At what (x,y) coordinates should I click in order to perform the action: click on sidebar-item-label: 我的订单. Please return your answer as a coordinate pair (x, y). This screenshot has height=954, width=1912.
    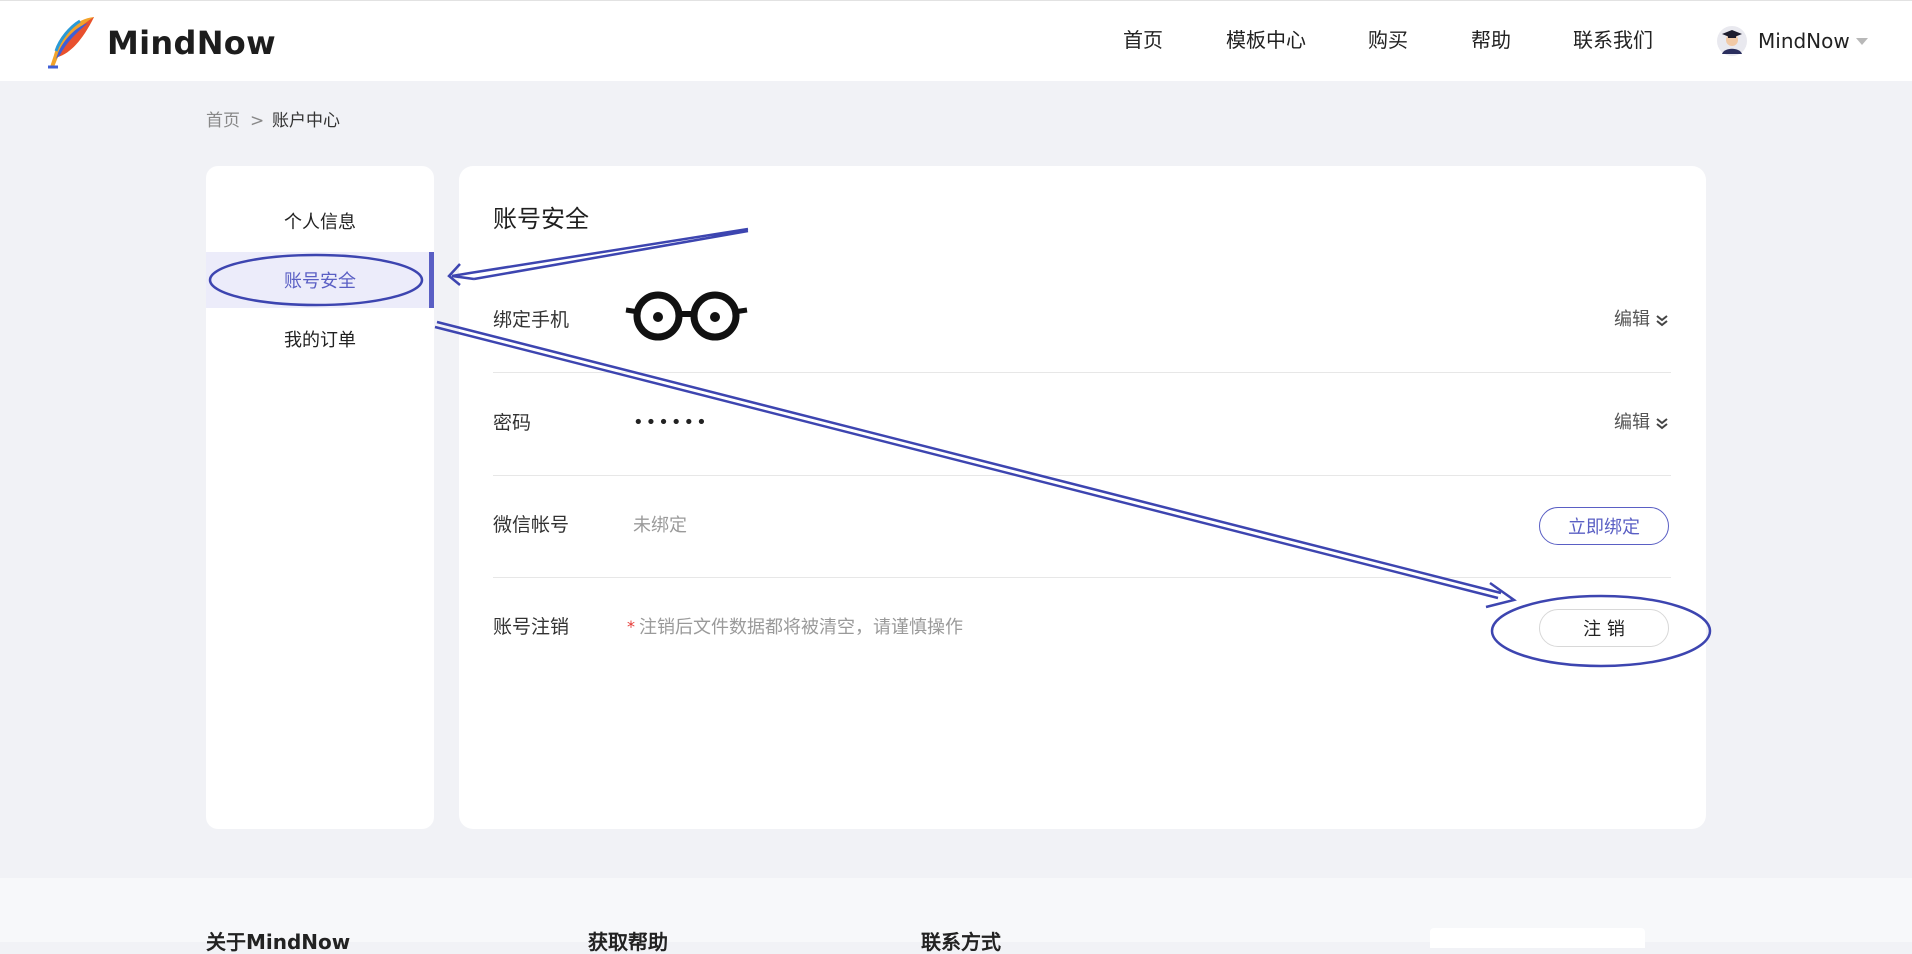
    Looking at the image, I should click on (320, 340).